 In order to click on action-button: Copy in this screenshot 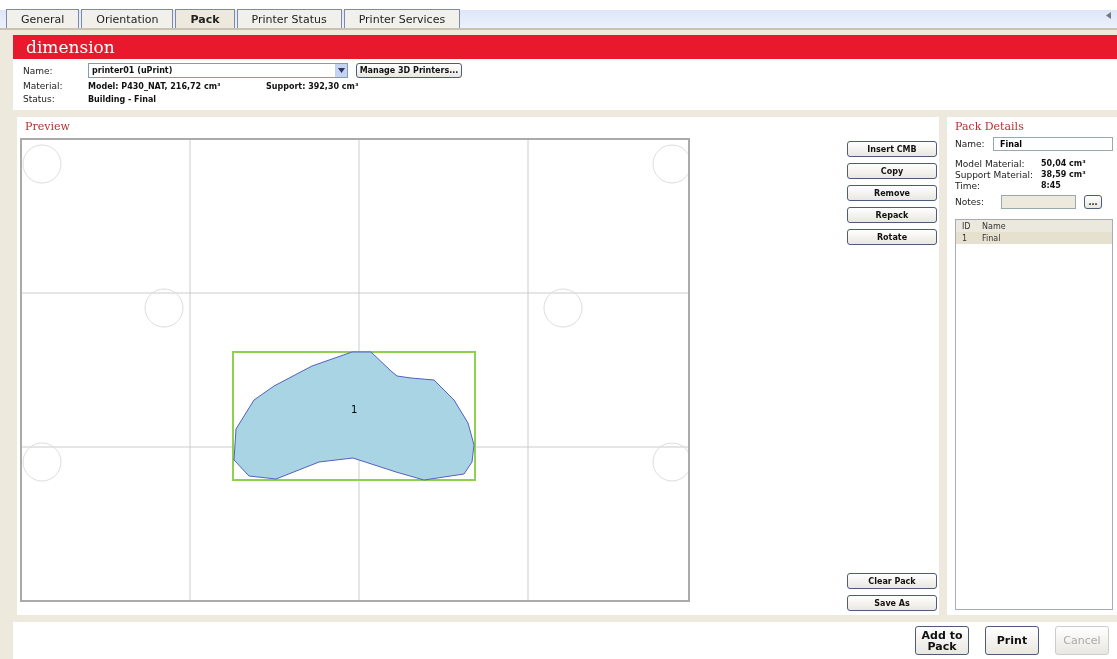, I will do `click(892, 171)`.